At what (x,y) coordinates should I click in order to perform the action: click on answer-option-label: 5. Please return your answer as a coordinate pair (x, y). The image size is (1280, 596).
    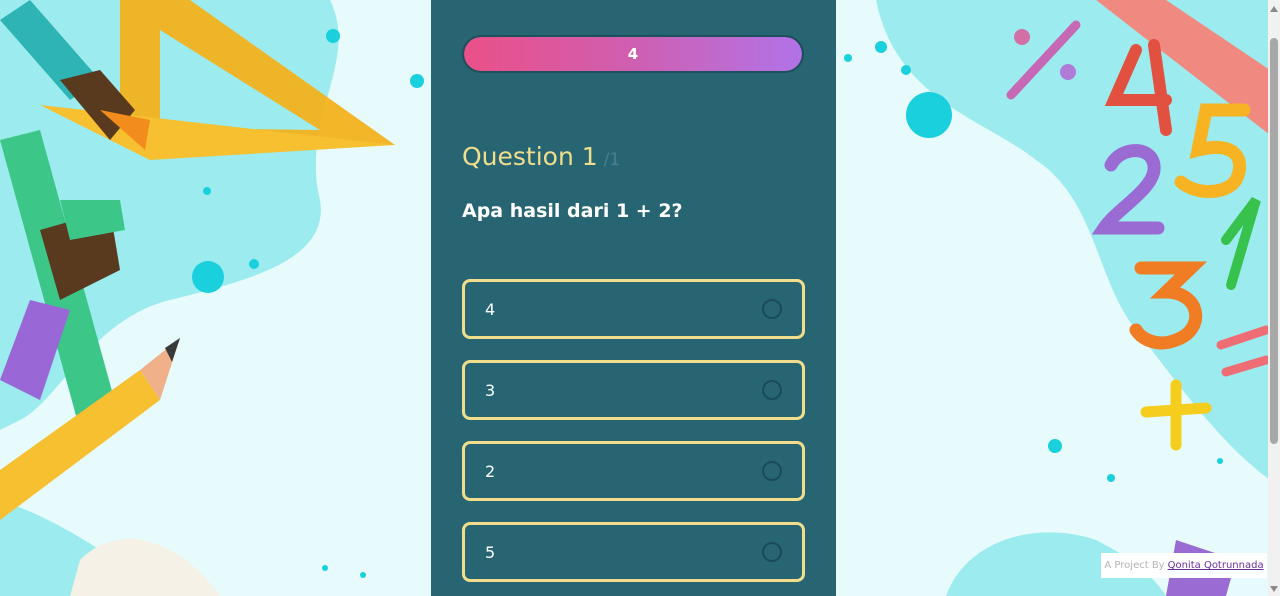
    Looking at the image, I should click on (490, 552).